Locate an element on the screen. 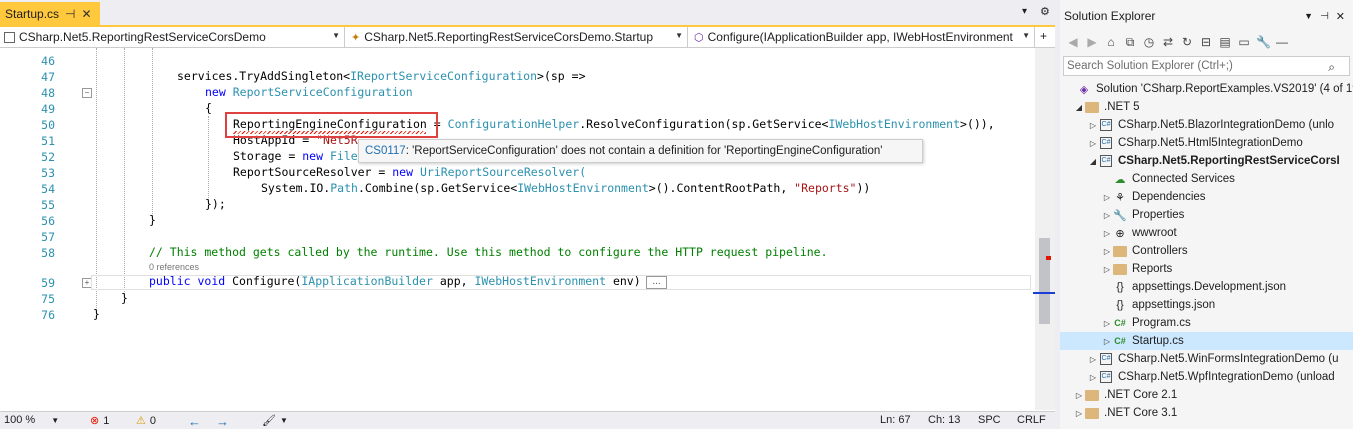  connected-services-icon: ☁ is located at coordinates (1120, 179).